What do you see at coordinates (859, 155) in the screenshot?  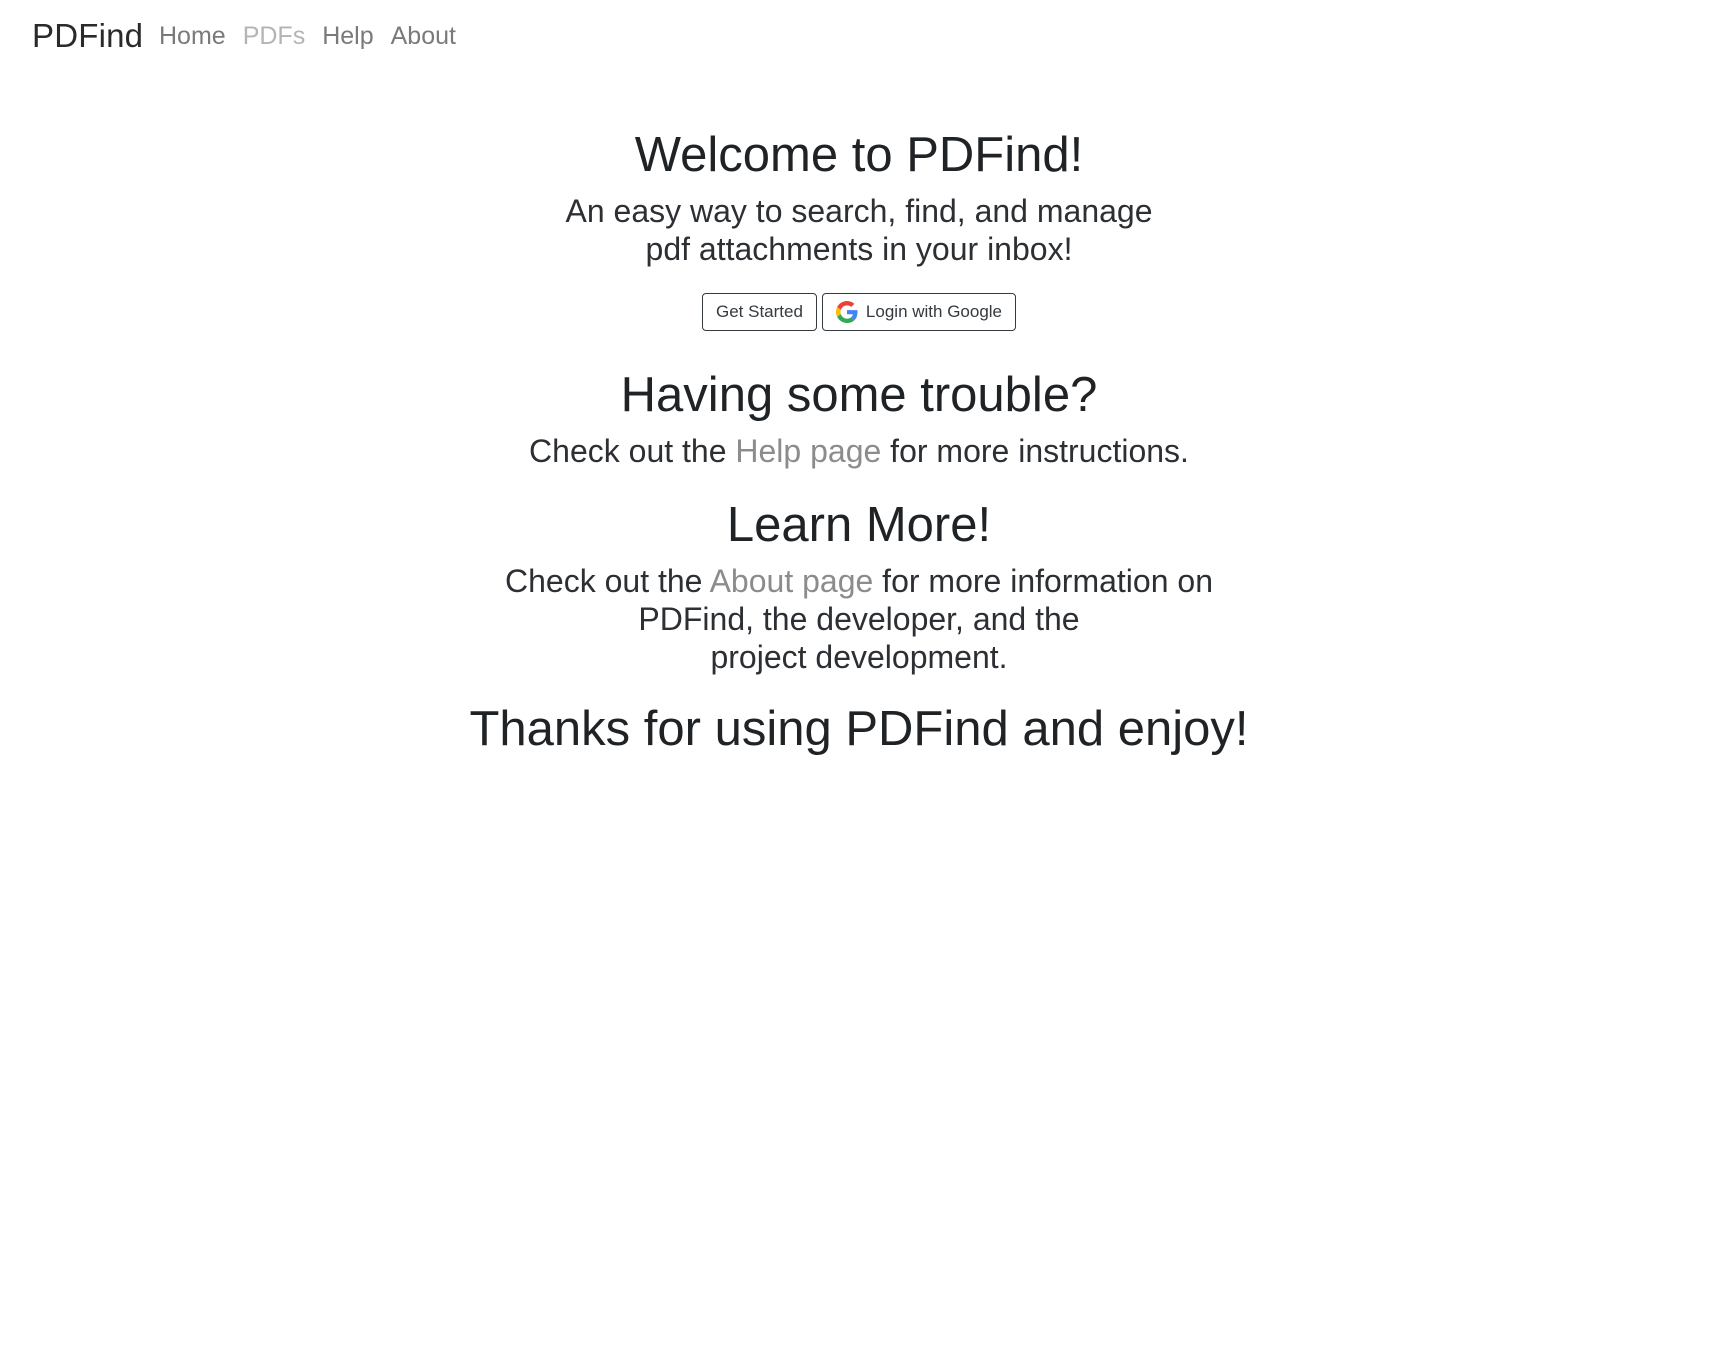 I see `welcome-title: Welcome to PDFind!` at bounding box center [859, 155].